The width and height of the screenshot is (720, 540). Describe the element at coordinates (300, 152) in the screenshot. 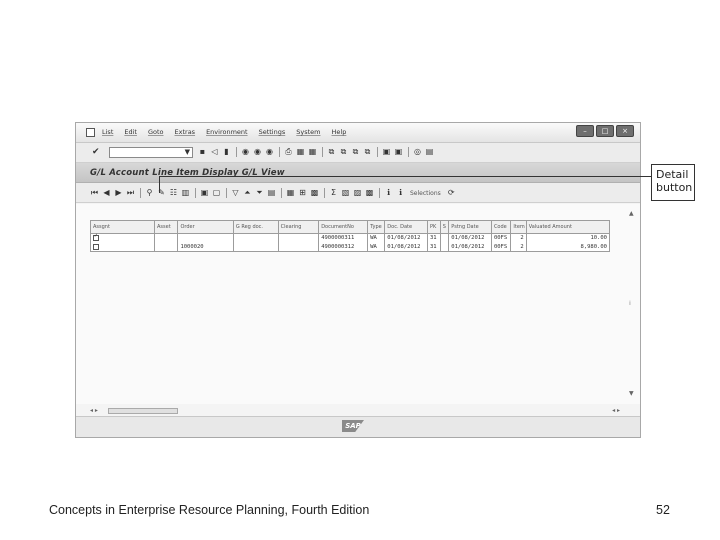

I see `find-icon: ▦` at that location.